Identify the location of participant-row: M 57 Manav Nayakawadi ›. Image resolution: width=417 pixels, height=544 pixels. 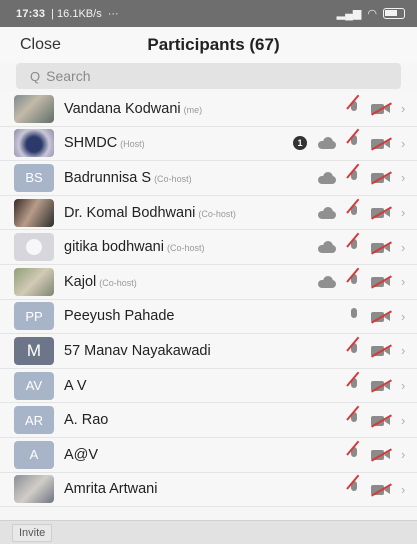
(208, 351).